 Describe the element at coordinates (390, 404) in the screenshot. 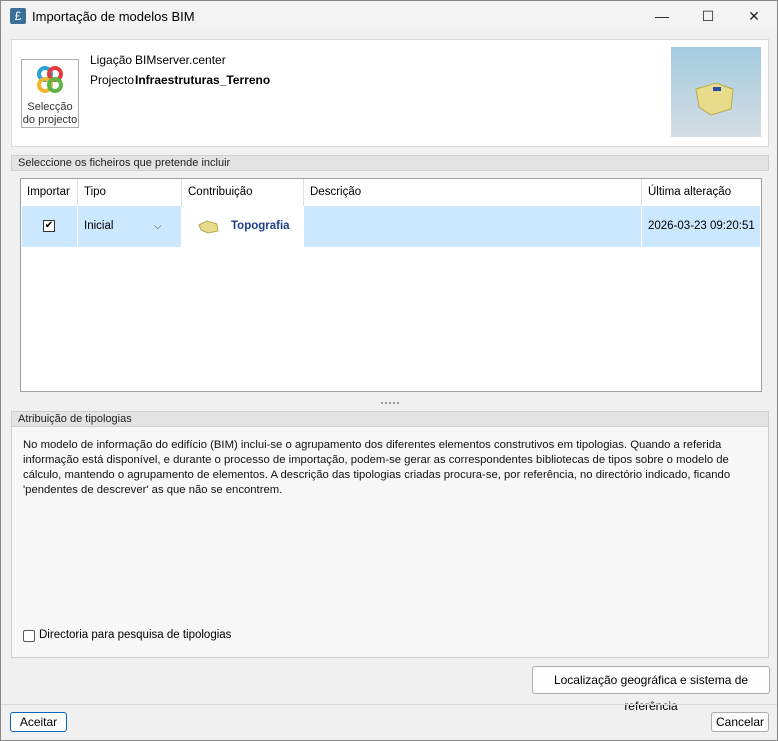

I see `splitter-handle` at that location.